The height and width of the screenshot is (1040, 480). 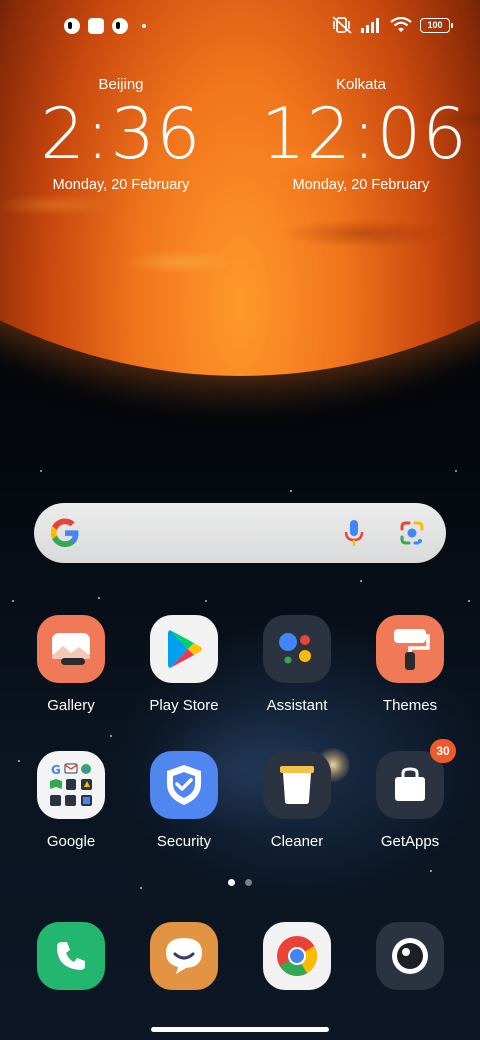 What do you see at coordinates (248, 882) in the screenshot?
I see `page-dot` at bounding box center [248, 882].